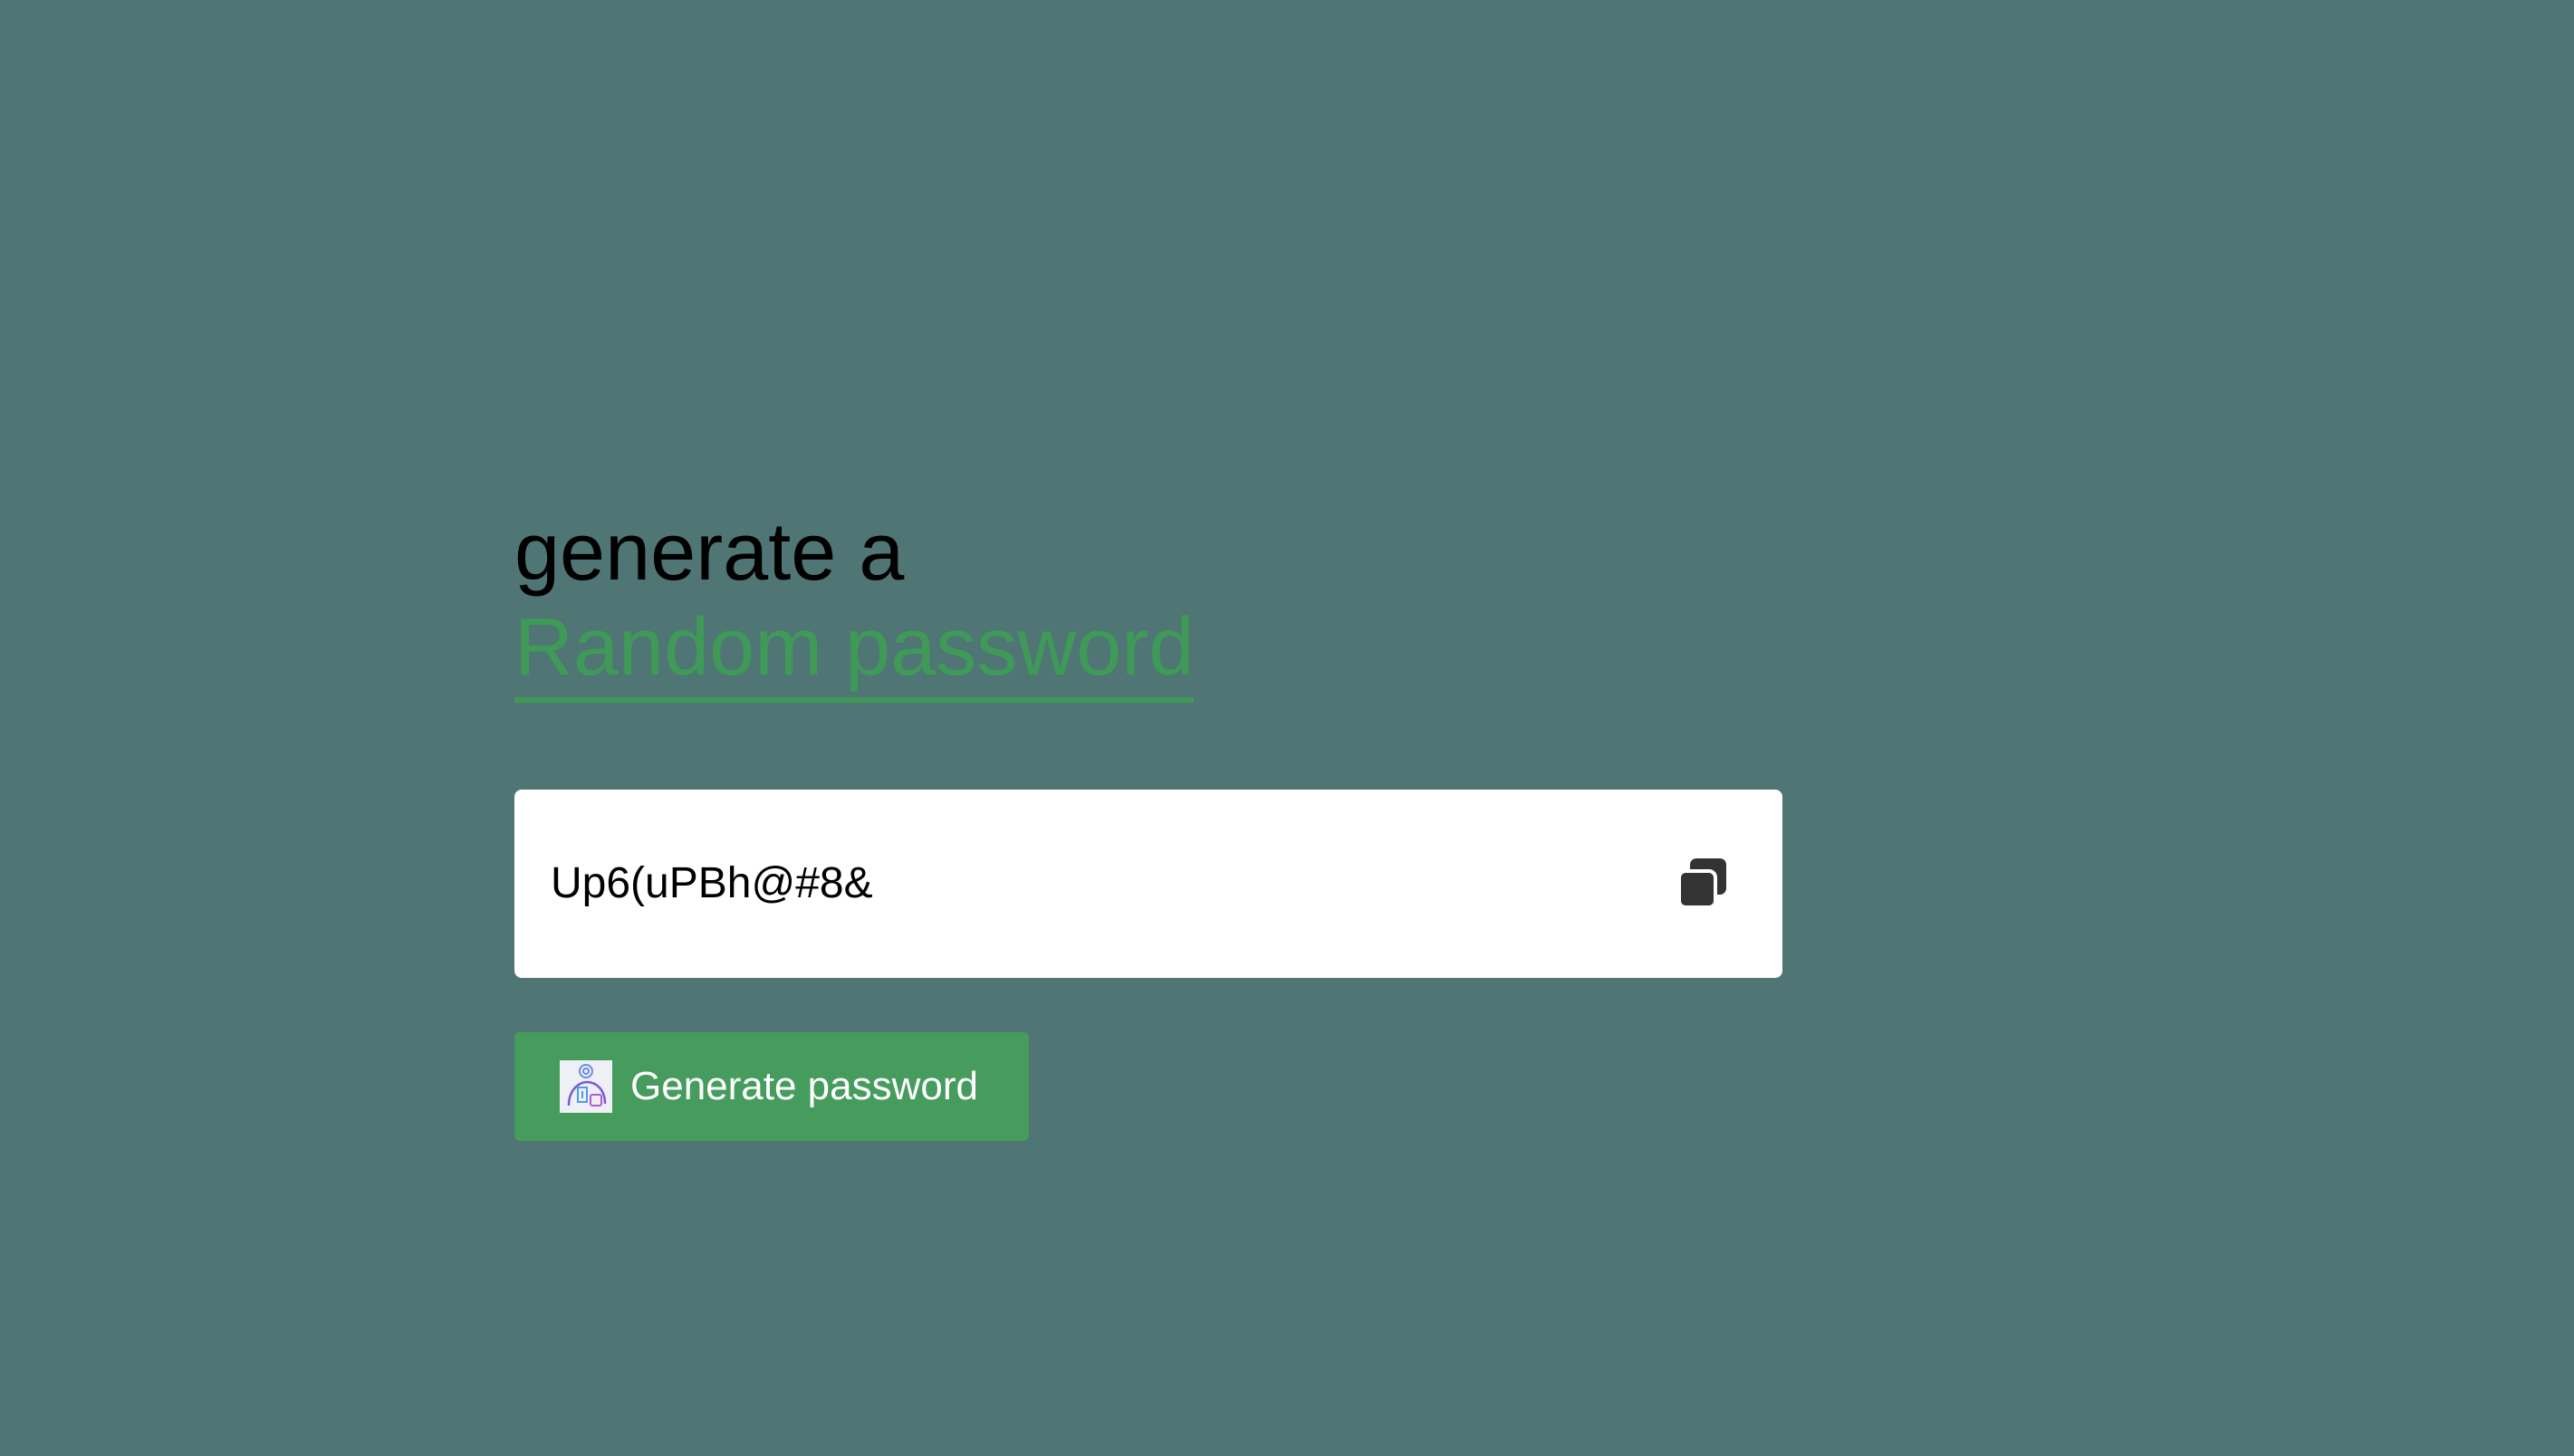 The image size is (2574, 1456). What do you see at coordinates (709, 552) in the screenshot?
I see `heading-line-1: generate a` at bounding box center [709, 552].